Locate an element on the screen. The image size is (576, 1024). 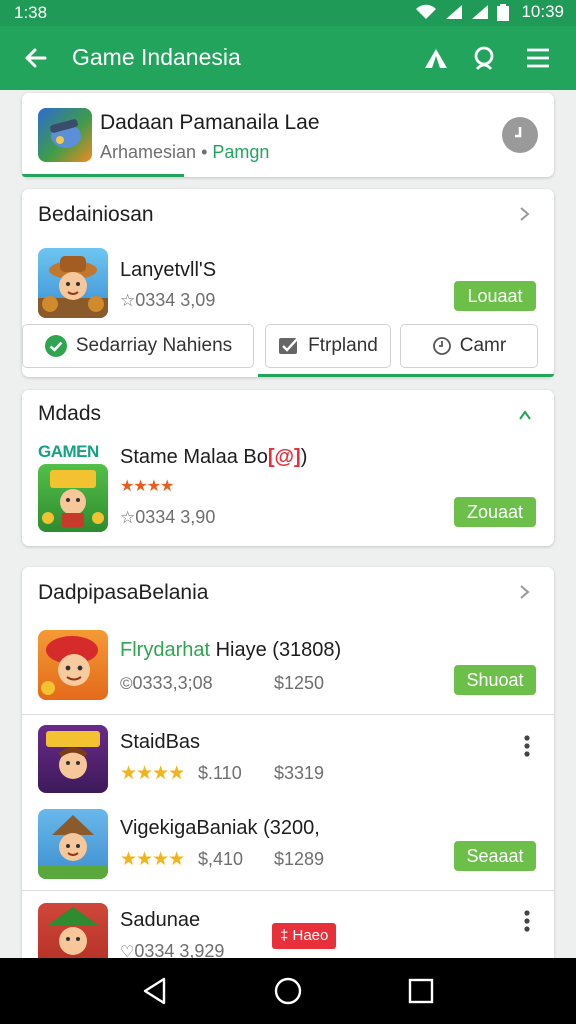
status-time: 1:38 is located at coordinates (31, 12).